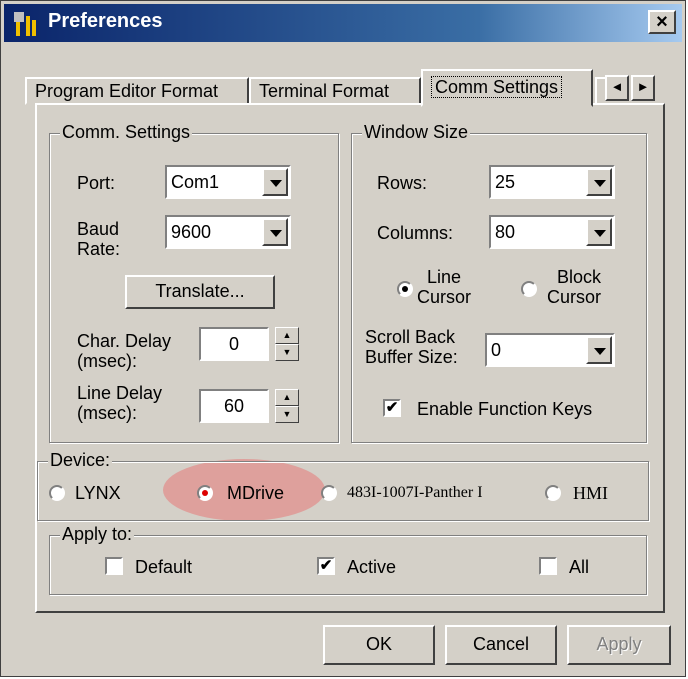 This screenshot has width=688, height=679. What do you see at coordinates (126, 132) in the screenshot?
I see `comm-settings-legend: Comm. Settings` at bounding box center [126, 132].